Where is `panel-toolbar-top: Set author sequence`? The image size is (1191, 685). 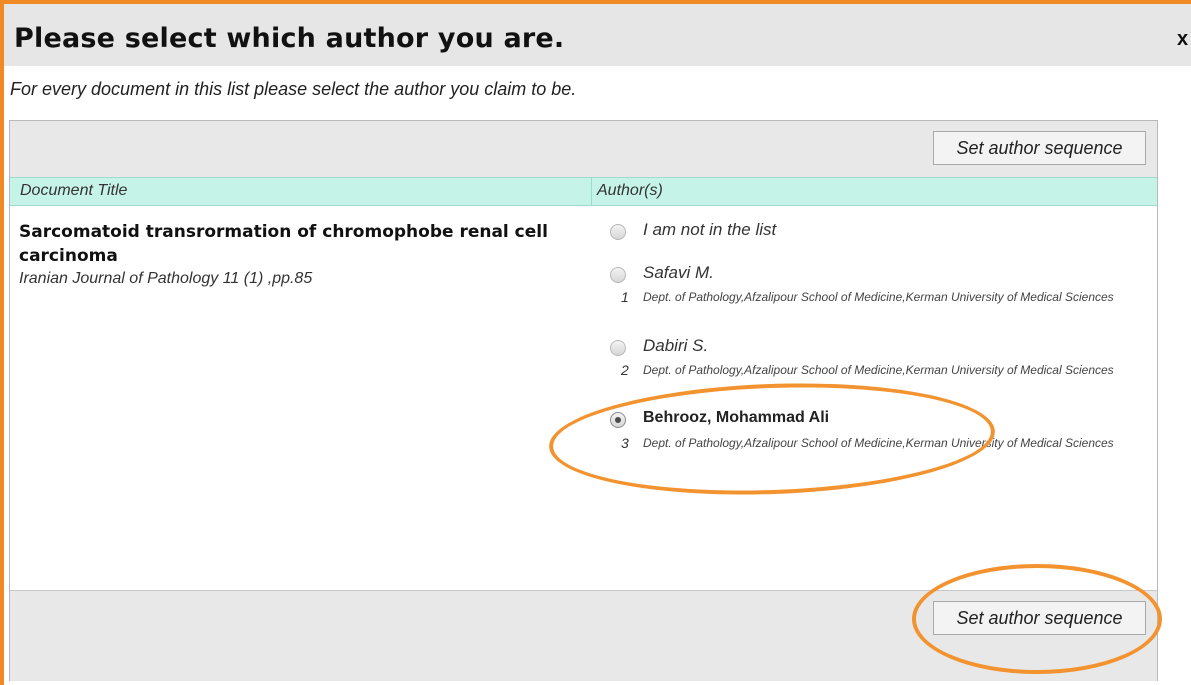
panel-toolbar-top: Set author sequence is located at coordinates (583, 149).